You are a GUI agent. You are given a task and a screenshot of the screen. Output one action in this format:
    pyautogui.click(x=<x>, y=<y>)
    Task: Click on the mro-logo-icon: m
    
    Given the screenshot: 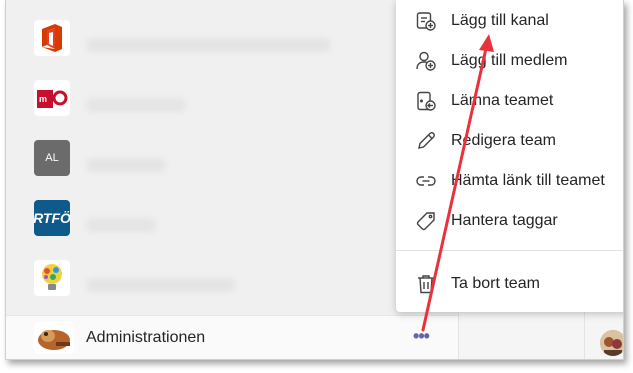 What is the action you would take?
    pyautogui.click(x=52, y=98)
    